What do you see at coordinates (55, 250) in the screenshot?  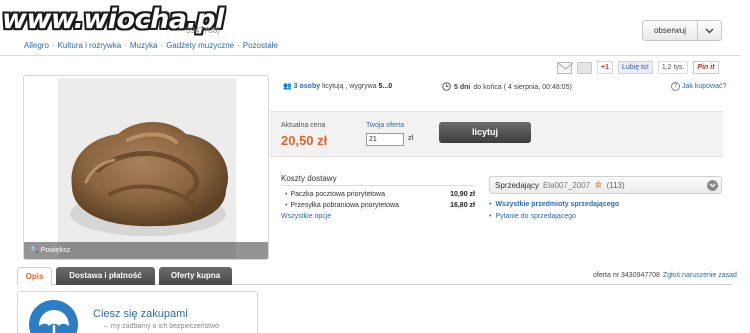 I see `zoom-label: Powiększ` at bounding box center [55, 250].